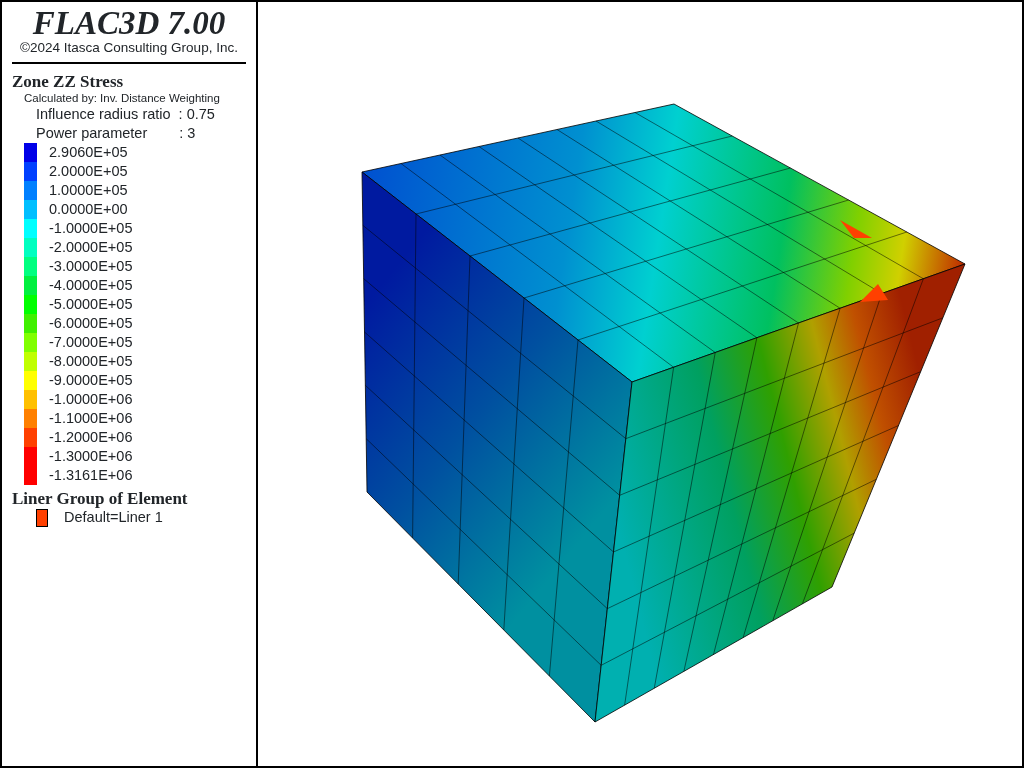 The width and height of the screenshot is (1024, 768). I want to click on legend-title: Liner Group of Element, so click(100, 498).